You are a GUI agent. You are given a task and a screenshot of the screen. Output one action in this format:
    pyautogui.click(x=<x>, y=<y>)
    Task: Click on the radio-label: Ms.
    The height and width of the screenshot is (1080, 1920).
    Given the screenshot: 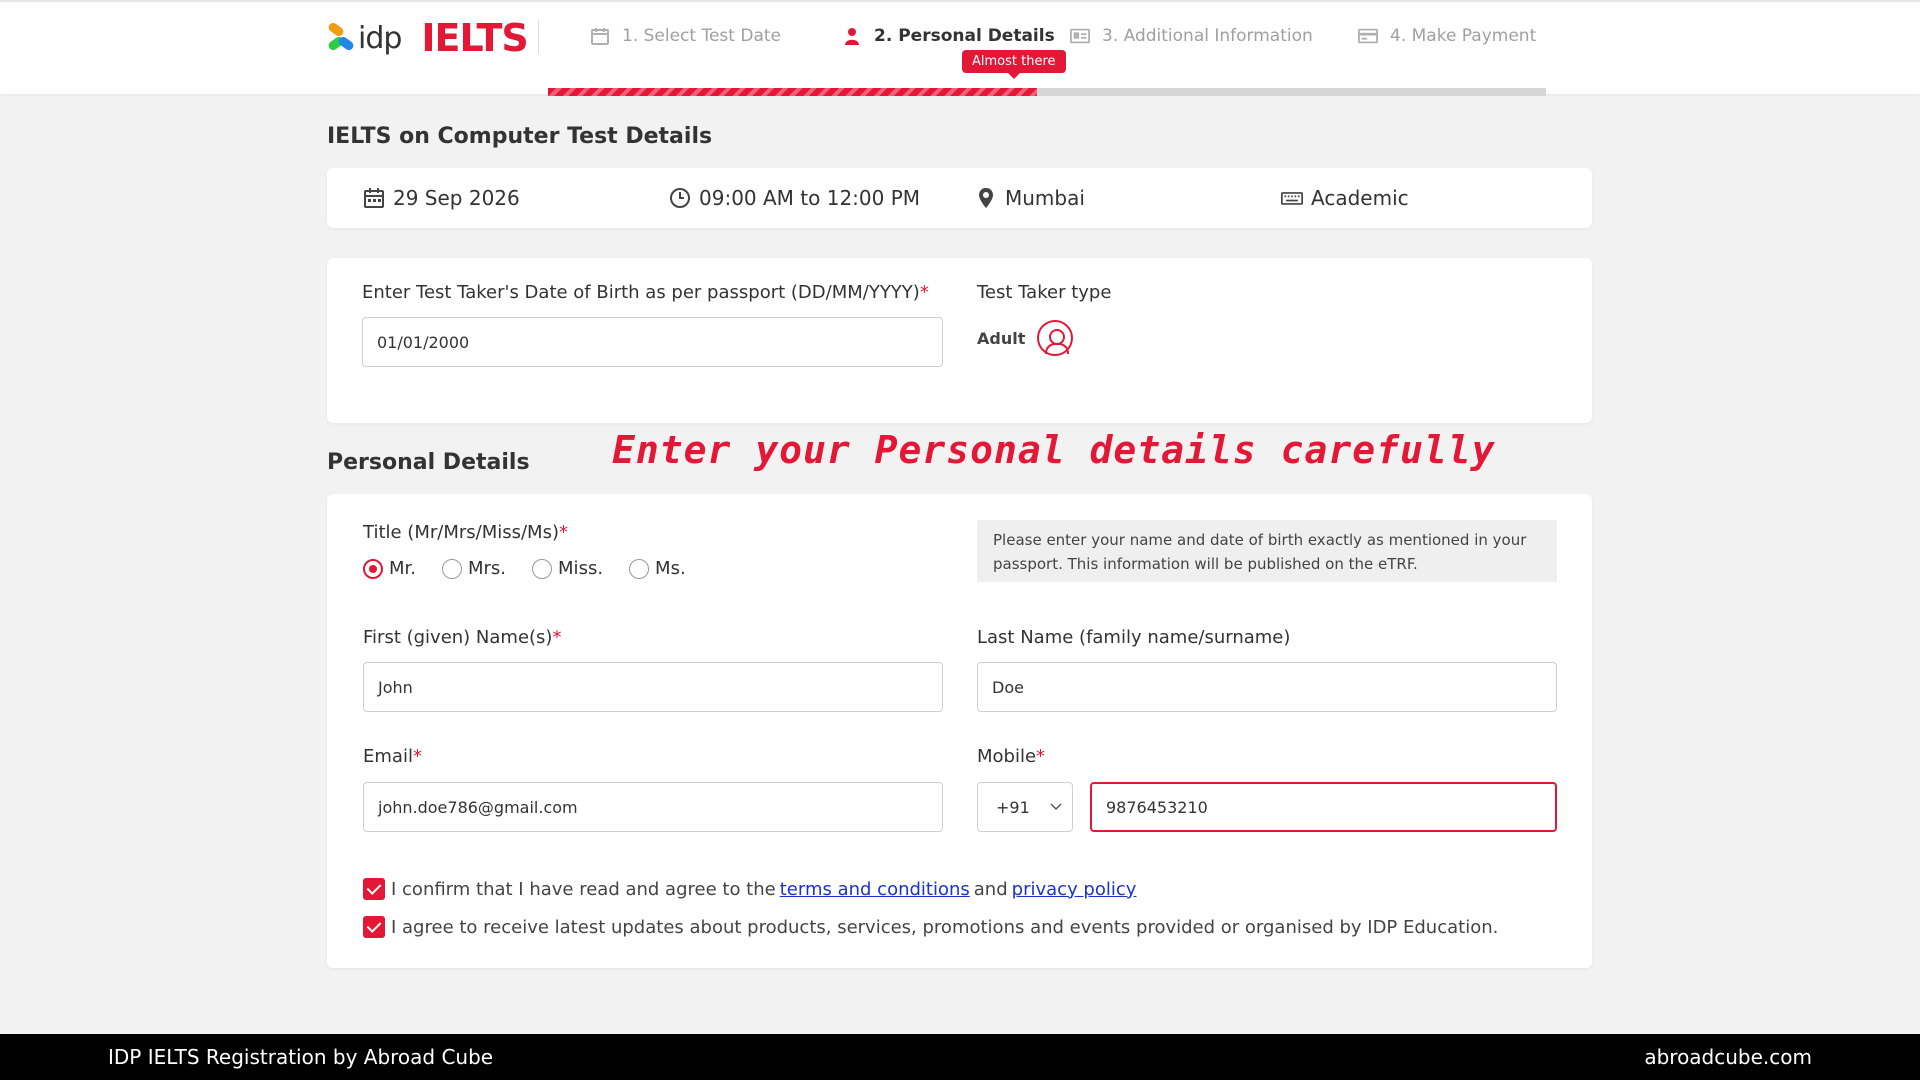 What is the action you would take?
    pyautogui.click(x=670, y=568)
    